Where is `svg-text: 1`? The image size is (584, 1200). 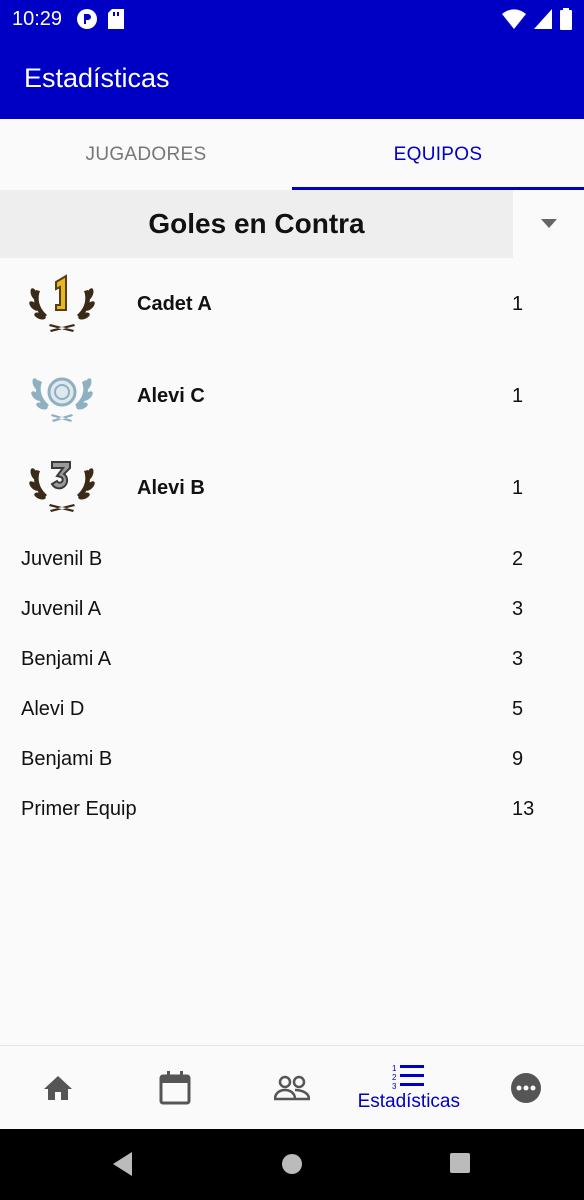
svg-text: 1 is located at coordinates (394, 1068).